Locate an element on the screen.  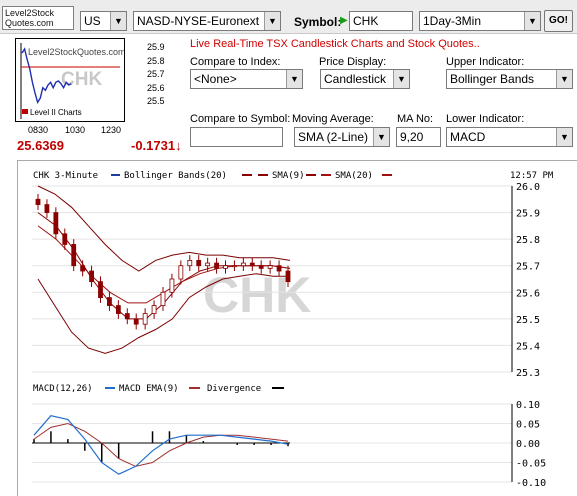
symbol-input: CHK is located at coordinates (381, 21).